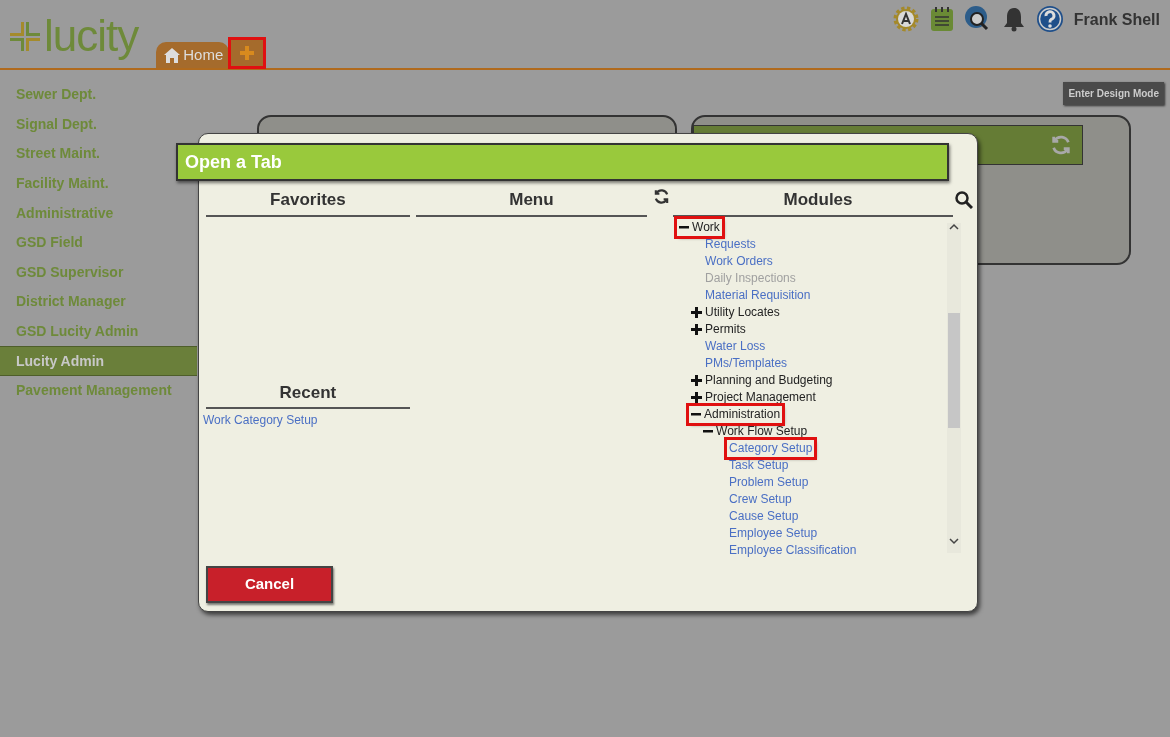 The image size is (1170, 737). What do you see at coordinates (662, 196) in the screenshot?
I see `refresh-icon` at bounding box center [662, 196].